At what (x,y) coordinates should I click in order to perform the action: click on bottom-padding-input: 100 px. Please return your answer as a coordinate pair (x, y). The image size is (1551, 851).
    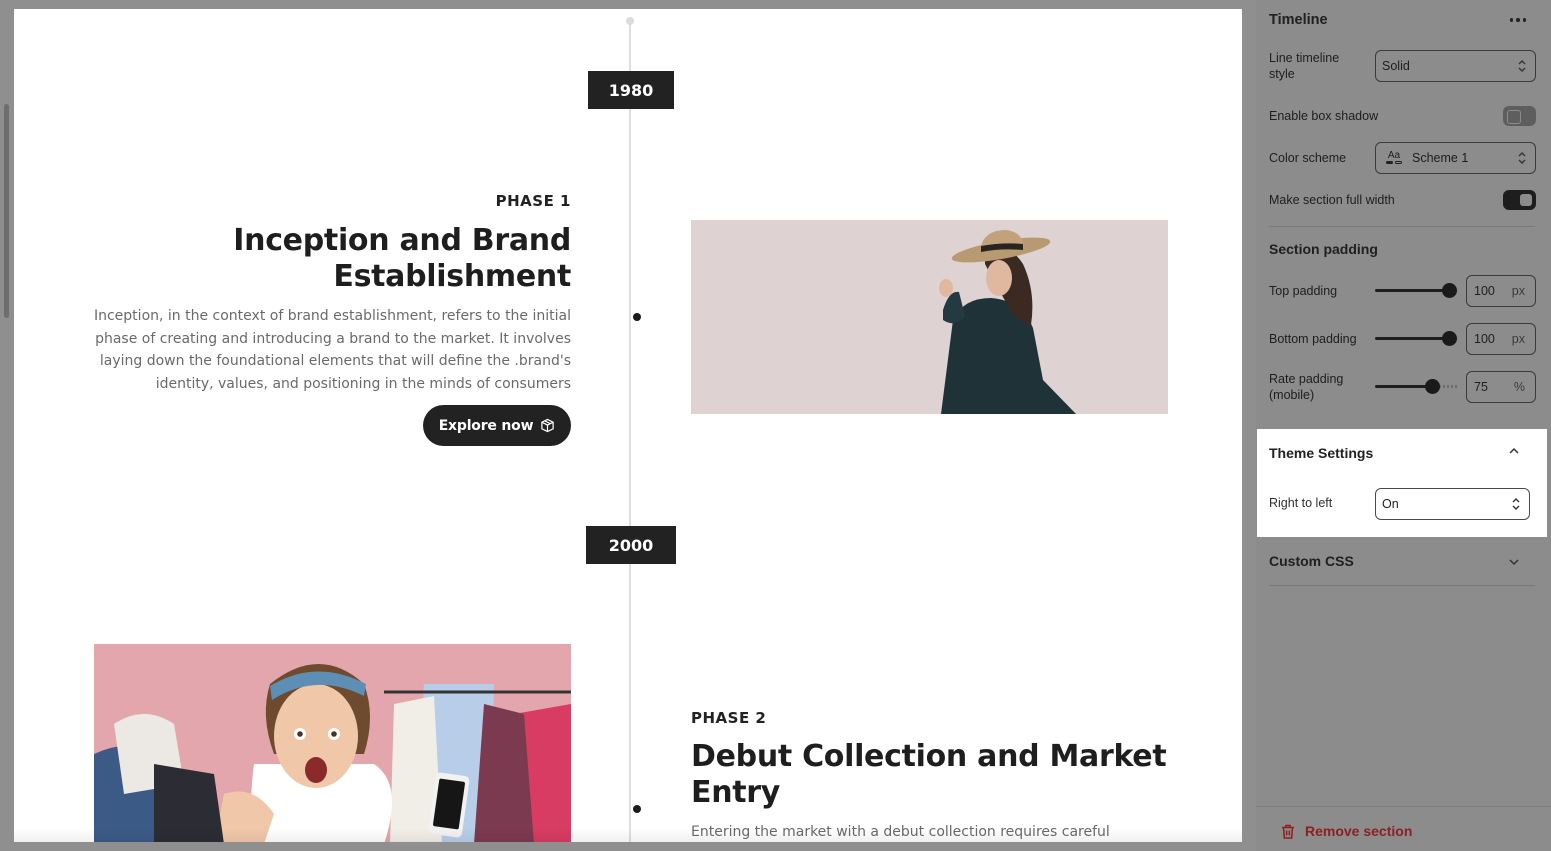
    Looking at the image, I should click on (1501, 339).